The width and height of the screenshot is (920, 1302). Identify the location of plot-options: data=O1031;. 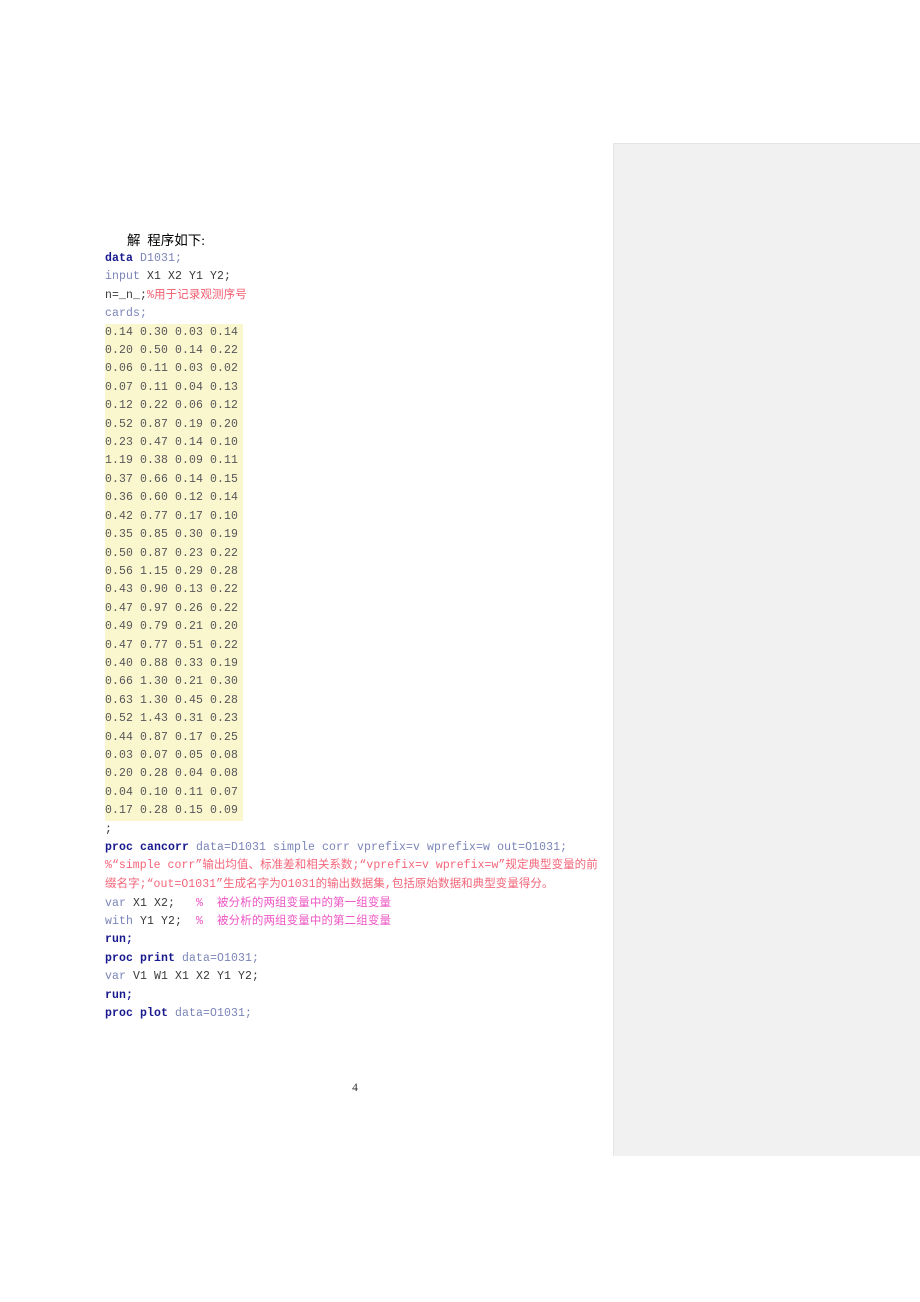
(210, 1014).